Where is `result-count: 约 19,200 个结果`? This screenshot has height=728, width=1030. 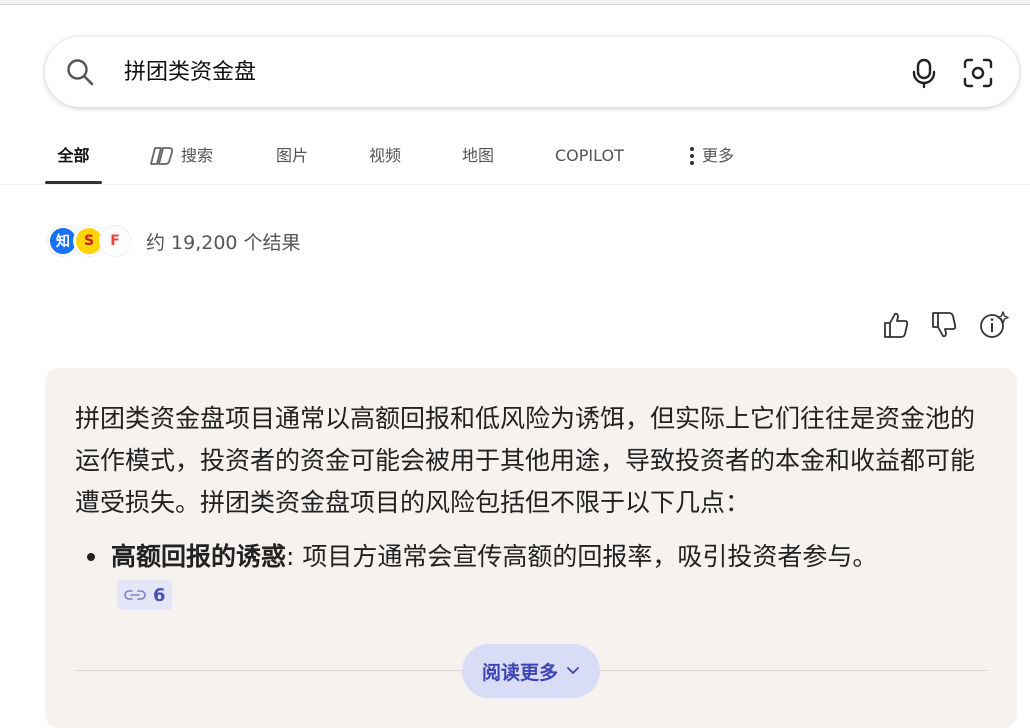 result-count: 约 19,200 个结果 is located at coordinates (223, 242).